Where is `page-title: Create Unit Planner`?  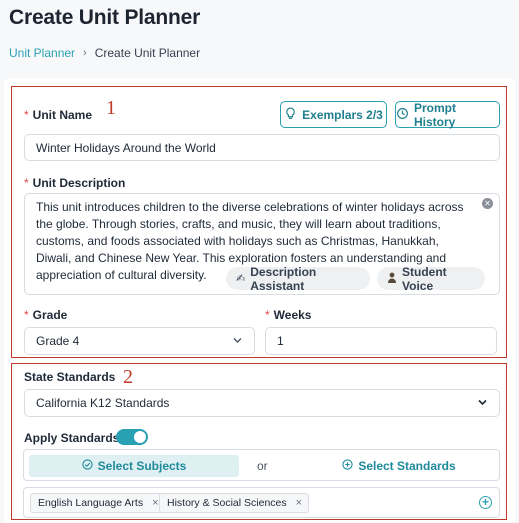
page-title: Create Unit Planner is located at coordinates (105, 17).